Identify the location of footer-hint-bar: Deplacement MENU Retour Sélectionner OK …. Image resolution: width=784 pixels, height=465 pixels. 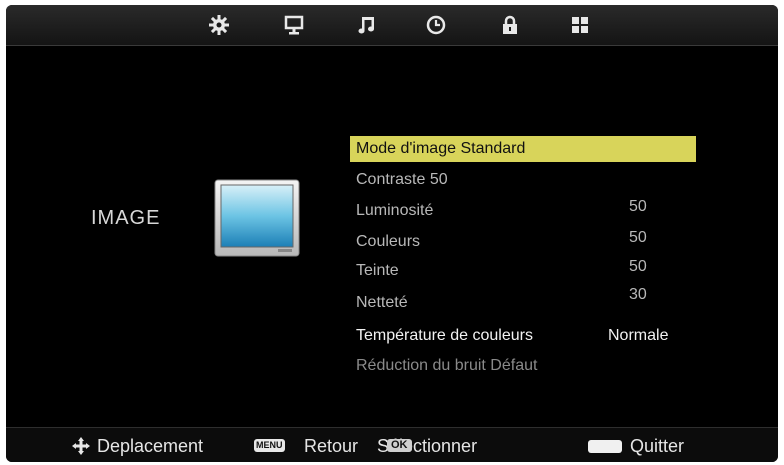
(392, 444).